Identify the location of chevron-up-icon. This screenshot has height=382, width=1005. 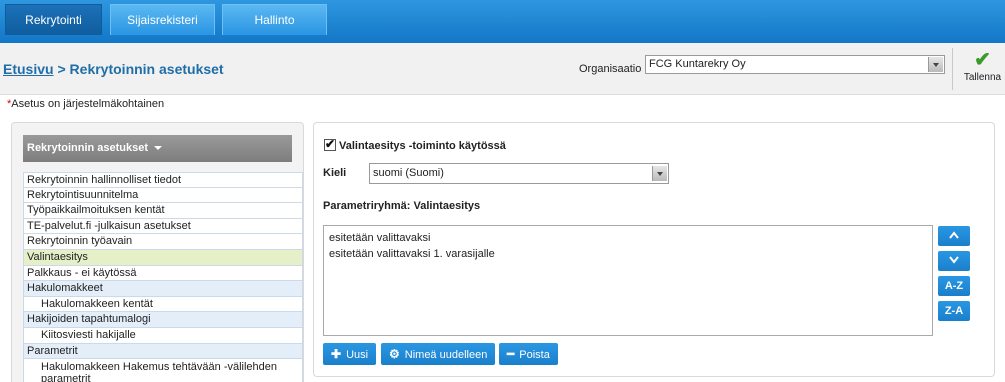
(954, 235).